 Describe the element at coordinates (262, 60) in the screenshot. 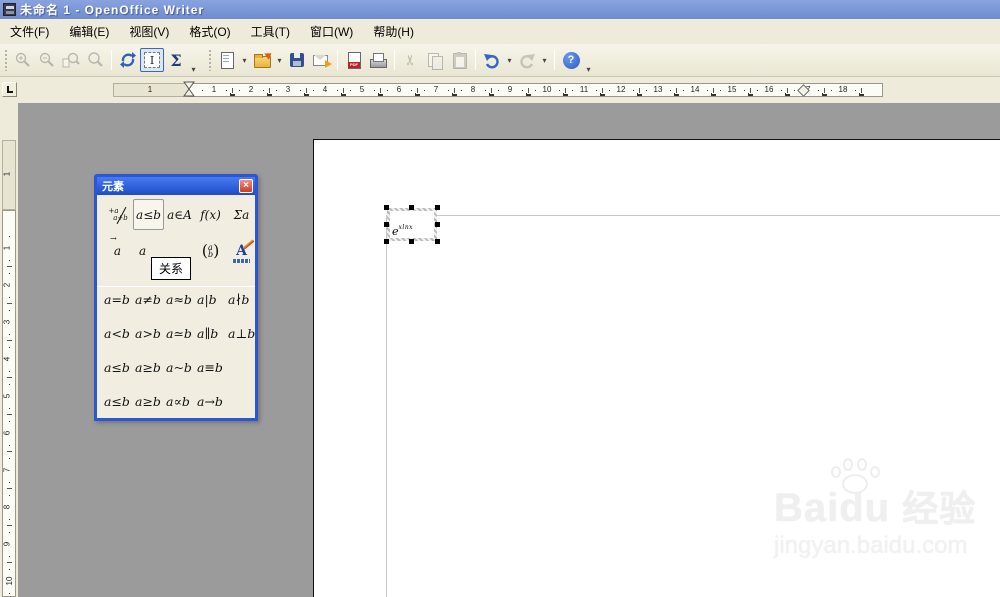

I see `open-button` at that location.